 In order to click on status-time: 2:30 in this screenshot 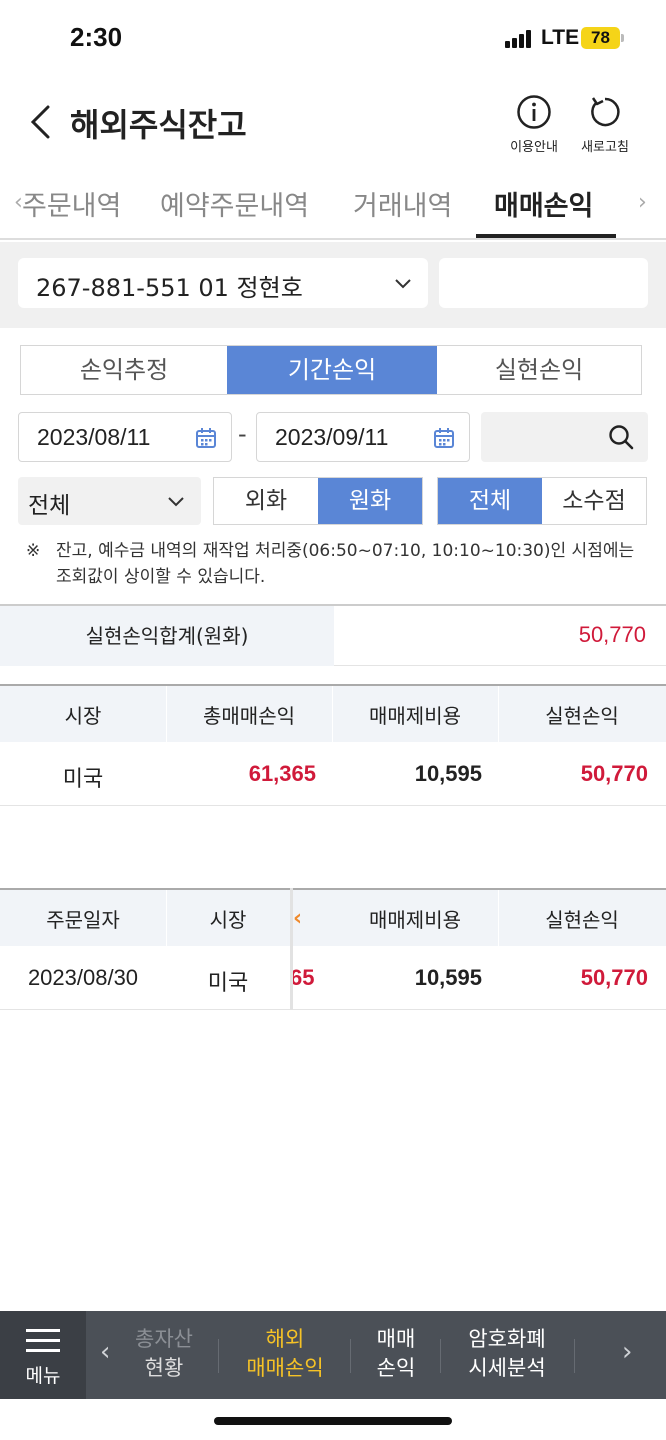, I will do `click(96, 37)`.